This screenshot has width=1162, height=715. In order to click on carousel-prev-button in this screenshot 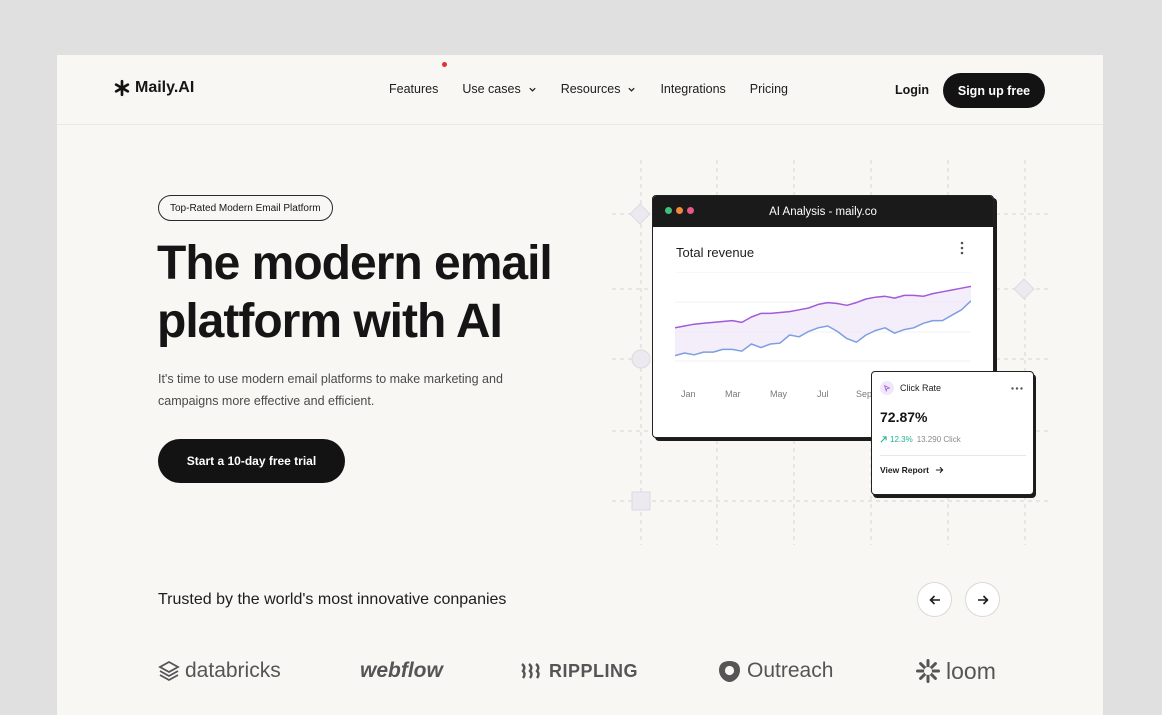, I will do `click(934, 599)`.